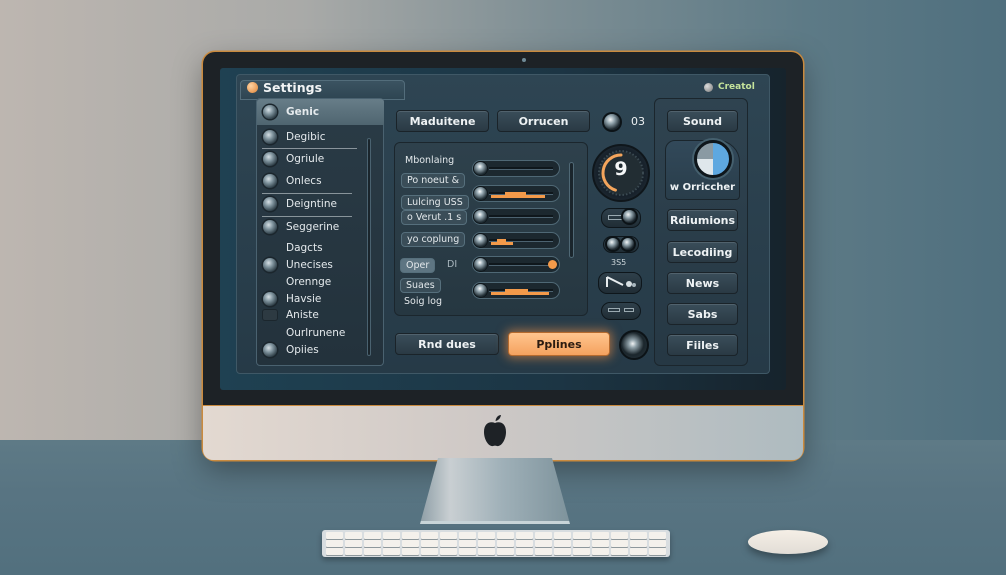 The height and width of the screenshot is (575, 1006). Describe the element at coordinates (729, 87) in the screenshot. I see `creator-indicator: Creatol` at that location.